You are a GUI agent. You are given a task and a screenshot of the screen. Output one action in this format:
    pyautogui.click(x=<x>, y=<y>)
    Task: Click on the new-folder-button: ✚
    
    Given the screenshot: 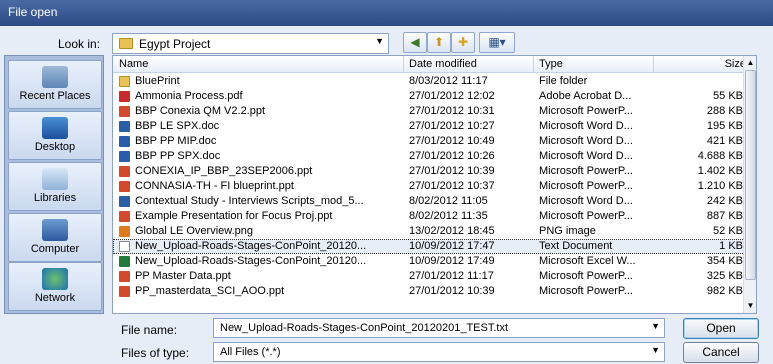 What is the action you would take?
    pyautogui.click(x=463, y=42)
    